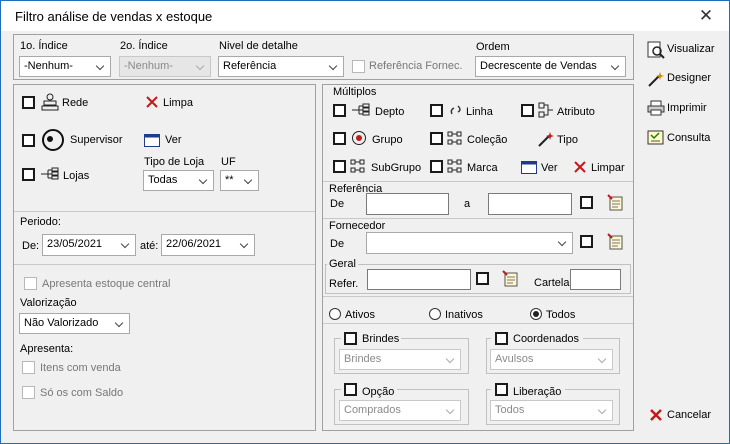  I want to click on refer-input, so click(419, 279).